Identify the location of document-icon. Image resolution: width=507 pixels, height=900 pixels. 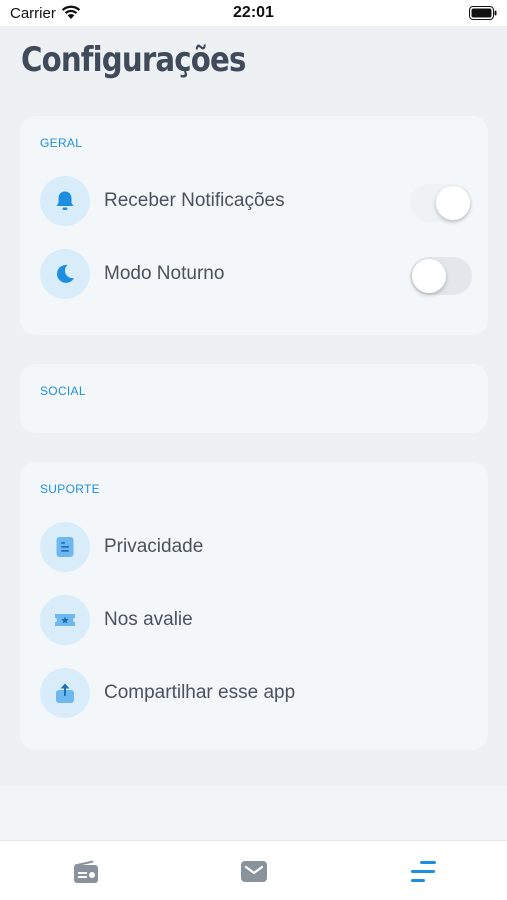
(65, 547).